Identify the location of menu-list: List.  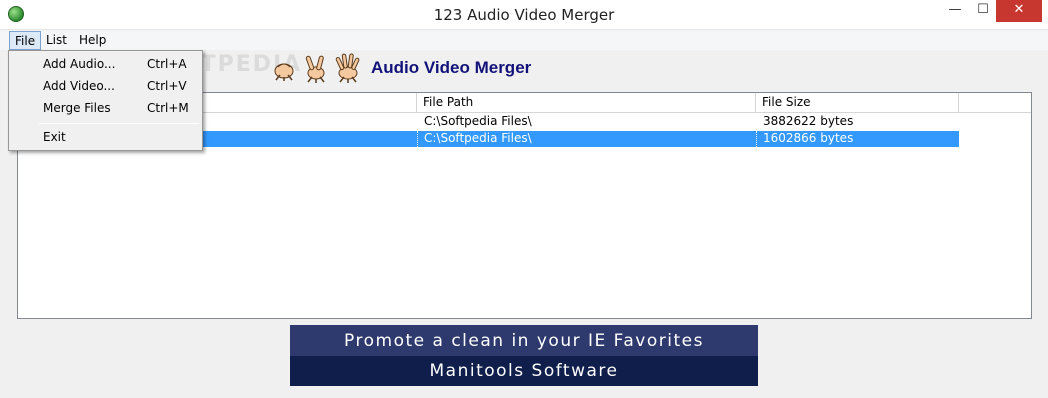
(56, 40).